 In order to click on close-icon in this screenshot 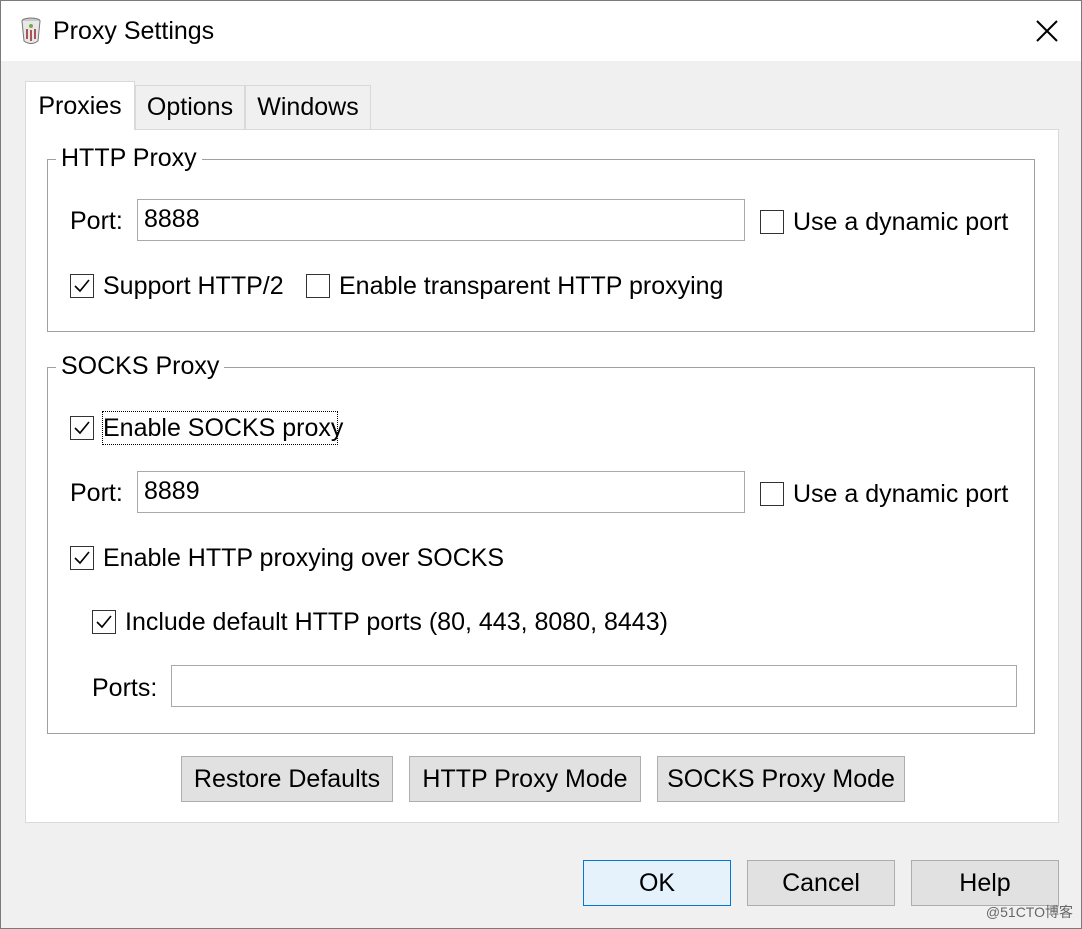, I will do `click(1047, 31)`.